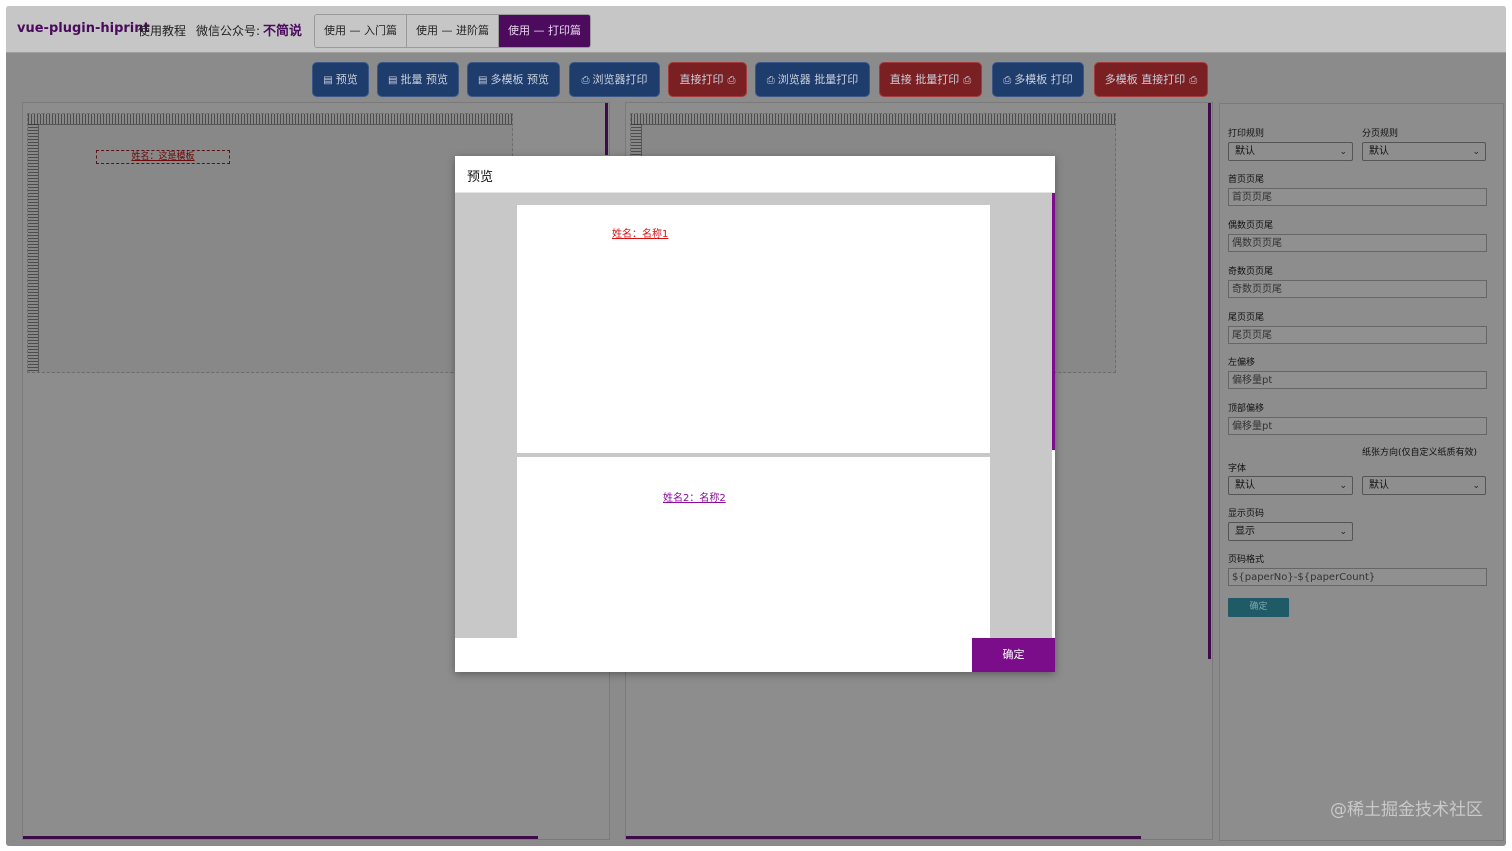 The height and width of the screenshot is (851, 1512). I want to click on nav-tabs: 使用 — 入门篇 使用 — 进阶篇 使用 — 打印篇, so click(452, 31).